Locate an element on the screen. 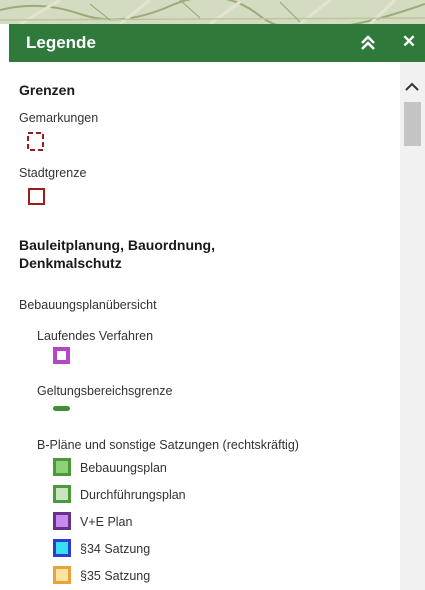 The height and width of the screenshot is (590, 425). panel-title: Legende is located at coordinates (61, 42).